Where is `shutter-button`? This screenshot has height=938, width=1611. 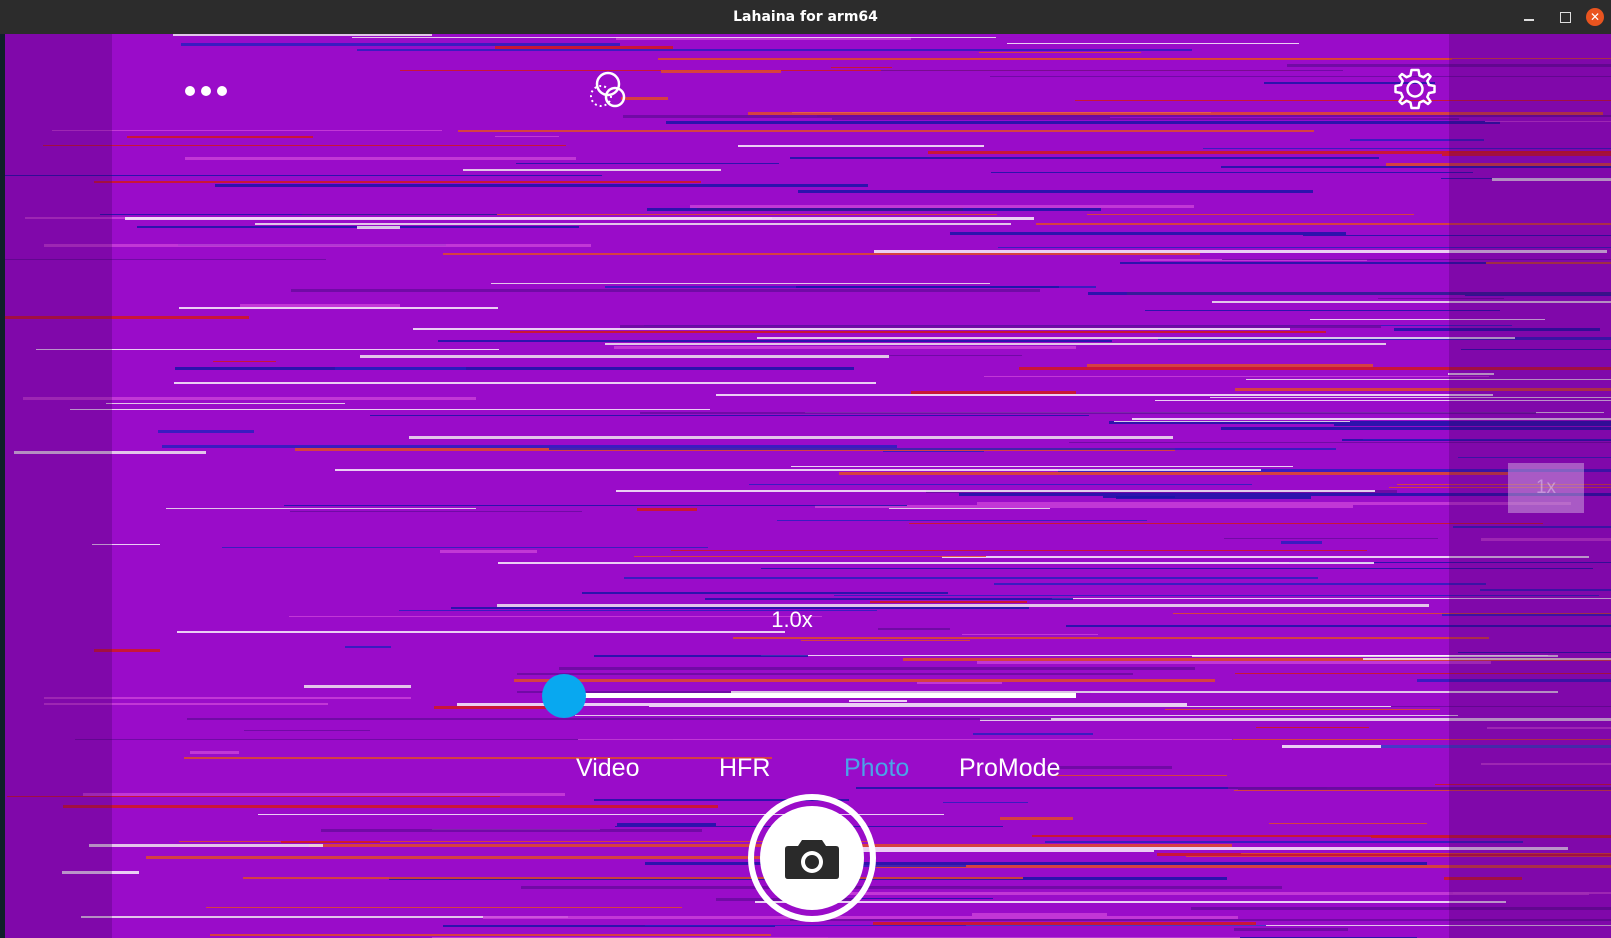
shutter-button is located at coordinates (812, 858).